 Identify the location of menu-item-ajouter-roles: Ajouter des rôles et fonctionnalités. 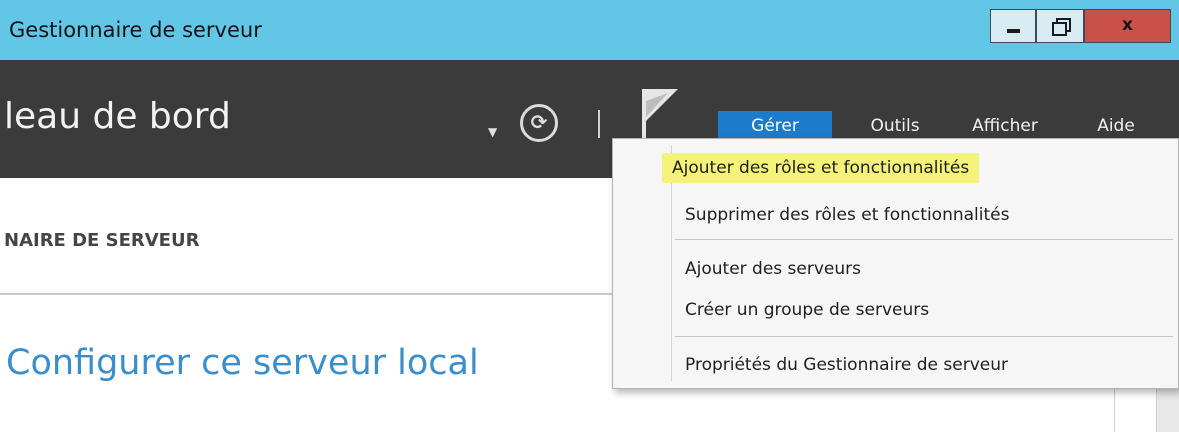
(821, 168).